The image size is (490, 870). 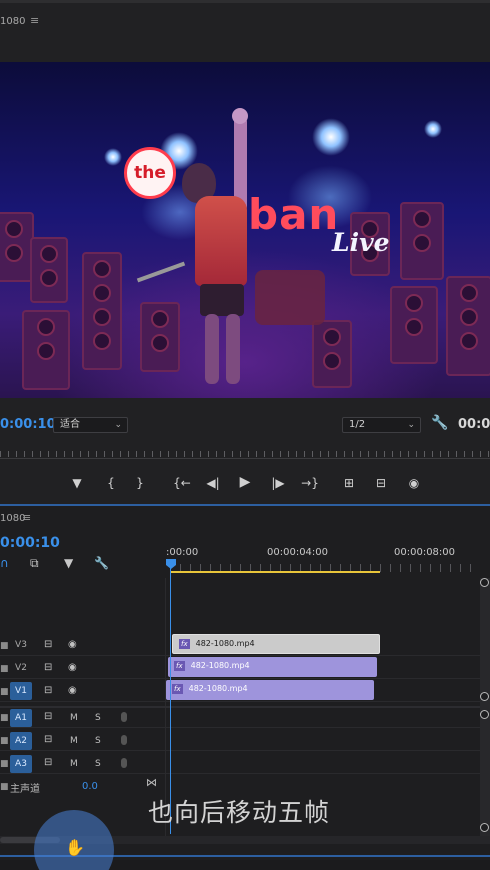 I want to click on linked-selection-icon: ⧉, so click(x=34, y=563).